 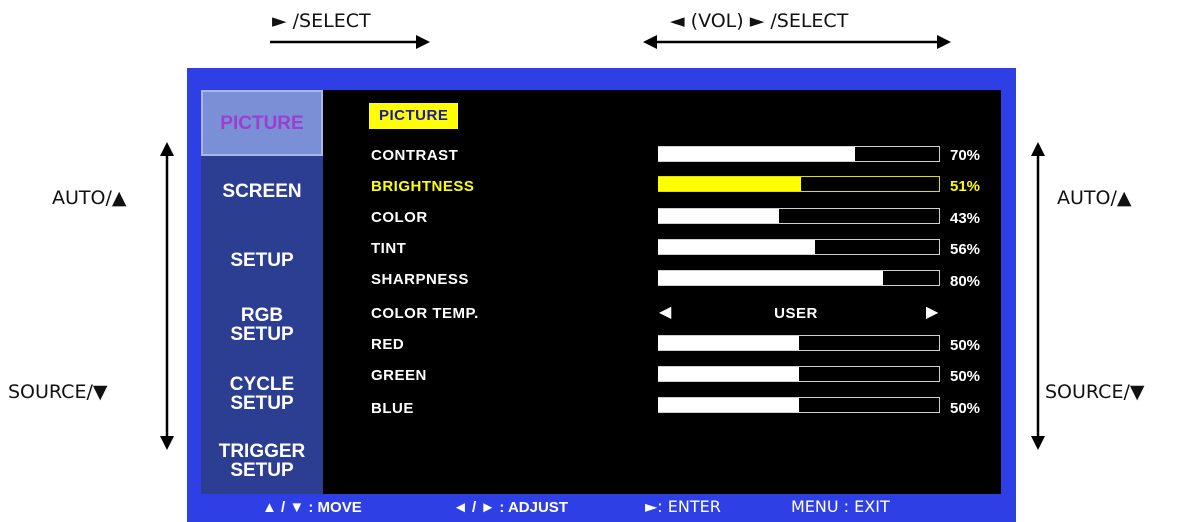 What do you see at coordinates (262, 470) in the screenshot?
I see `tab-trigger-setup-line2: SETUP` at bounding box center [262, 470].